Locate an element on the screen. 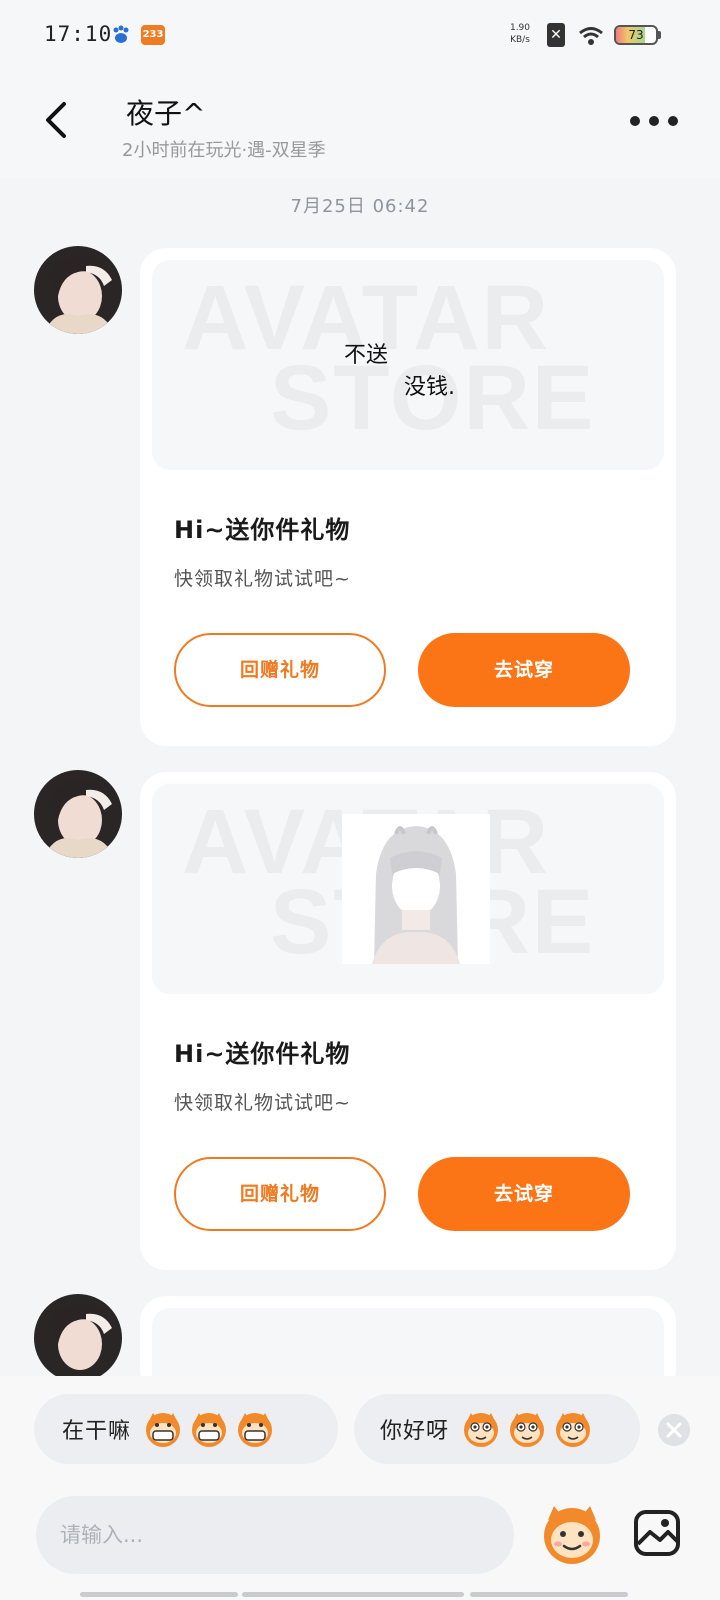 This screenshot has width=720, height=1600. no-sim-icon: ✕ is located at coordinates (556, 35).